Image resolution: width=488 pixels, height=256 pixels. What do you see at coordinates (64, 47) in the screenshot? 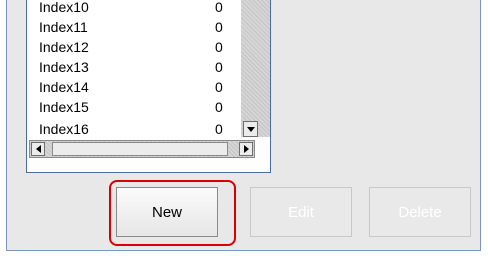
I see `list-item-name: Index12` at bounding box center [64, 47].